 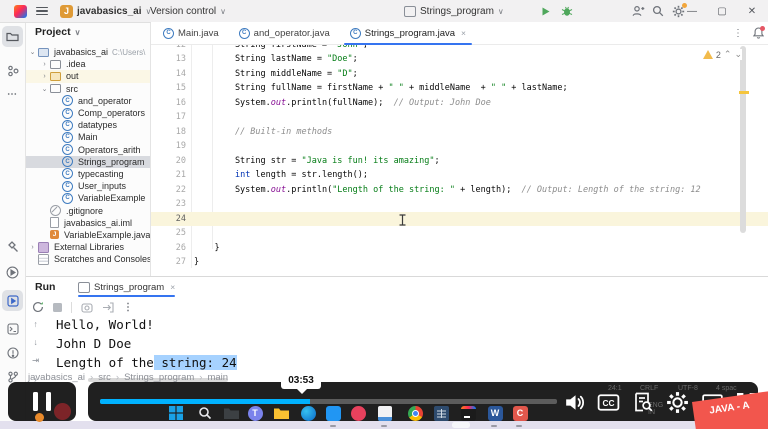 I want to click on code-line-12: 12 String firstName = "John";, so click(x=459, y=48).